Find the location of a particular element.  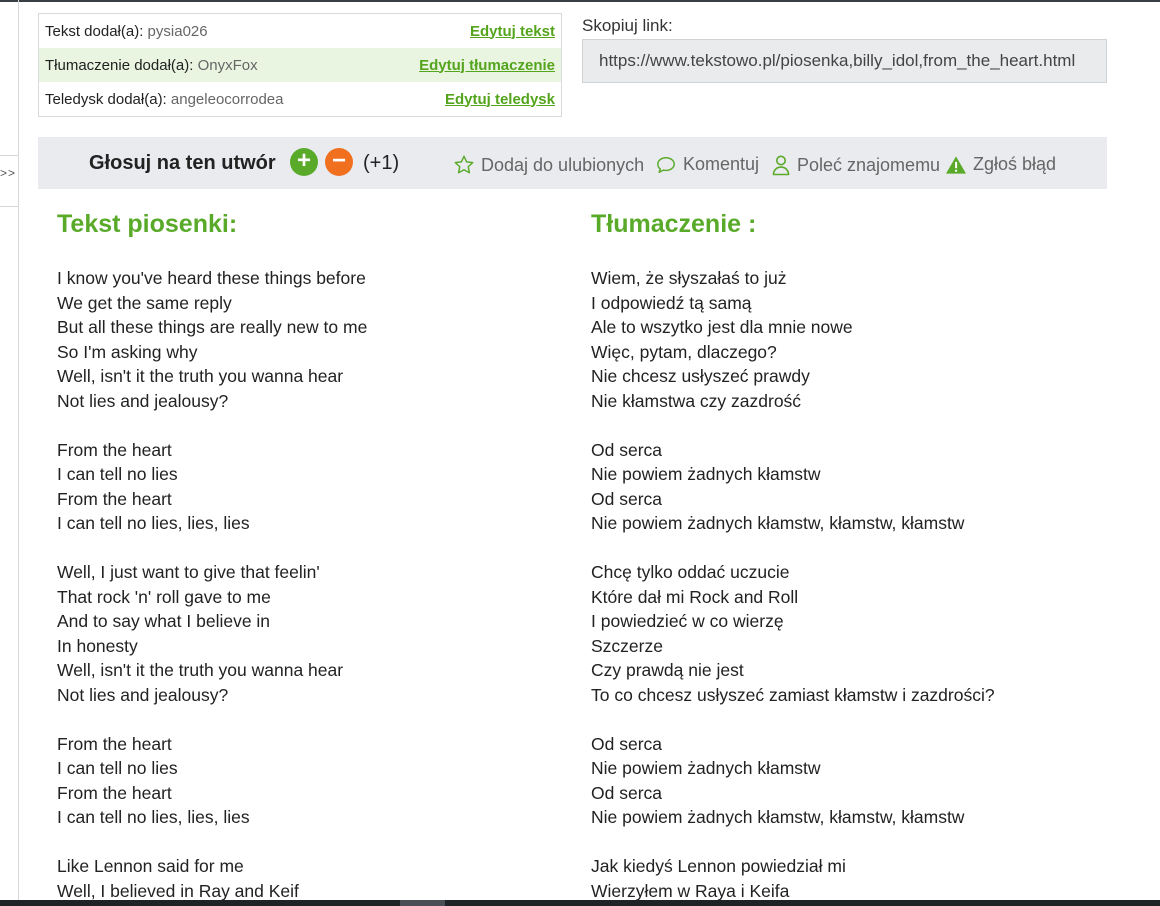

comment-icon is located at coordinates (666, 164).